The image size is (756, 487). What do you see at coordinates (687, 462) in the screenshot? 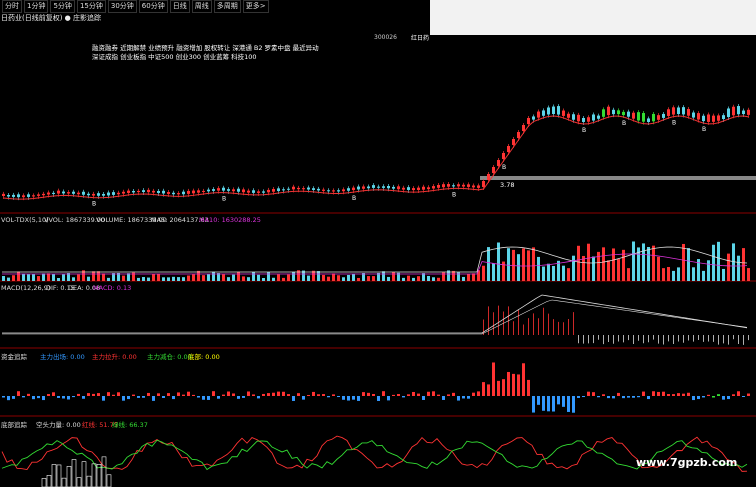
I see `watermark: www.7gpzb.com` at bounding box center [687, 462].